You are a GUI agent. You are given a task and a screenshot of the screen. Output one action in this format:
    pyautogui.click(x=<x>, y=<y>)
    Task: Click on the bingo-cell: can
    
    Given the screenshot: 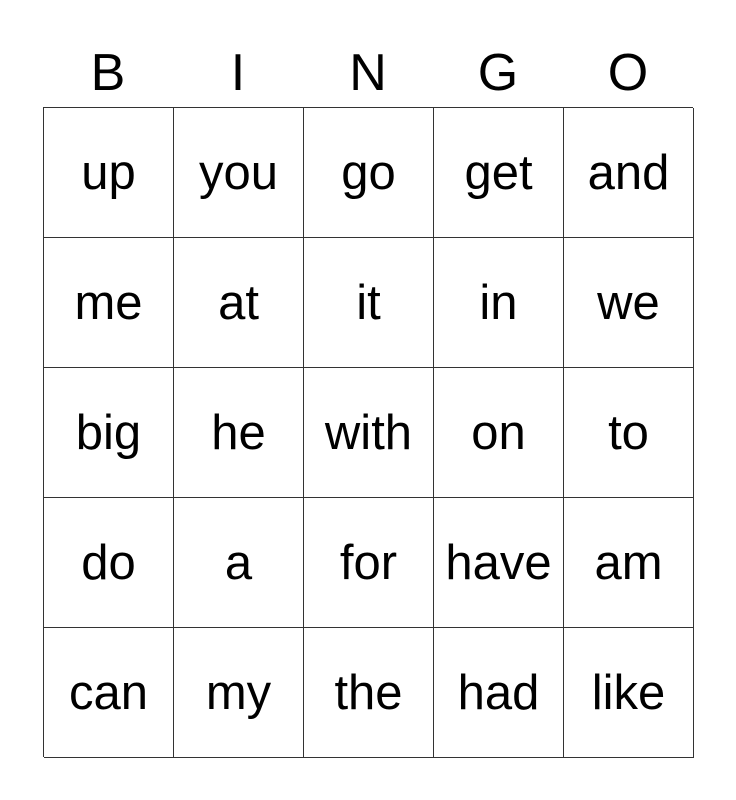 What is the action you would take?
    pyautogui.click(x=109, y=693)
    